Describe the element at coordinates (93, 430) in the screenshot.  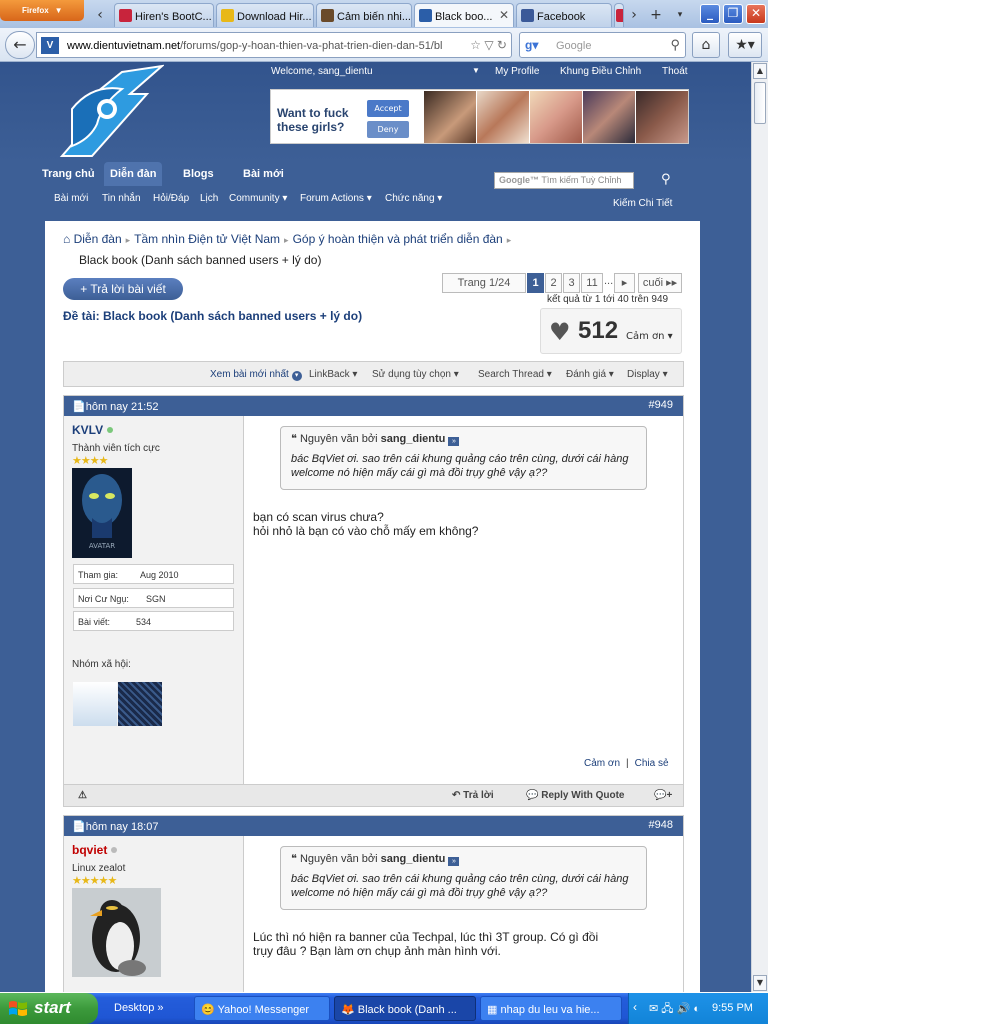
I see `username: KVLV` at that location.